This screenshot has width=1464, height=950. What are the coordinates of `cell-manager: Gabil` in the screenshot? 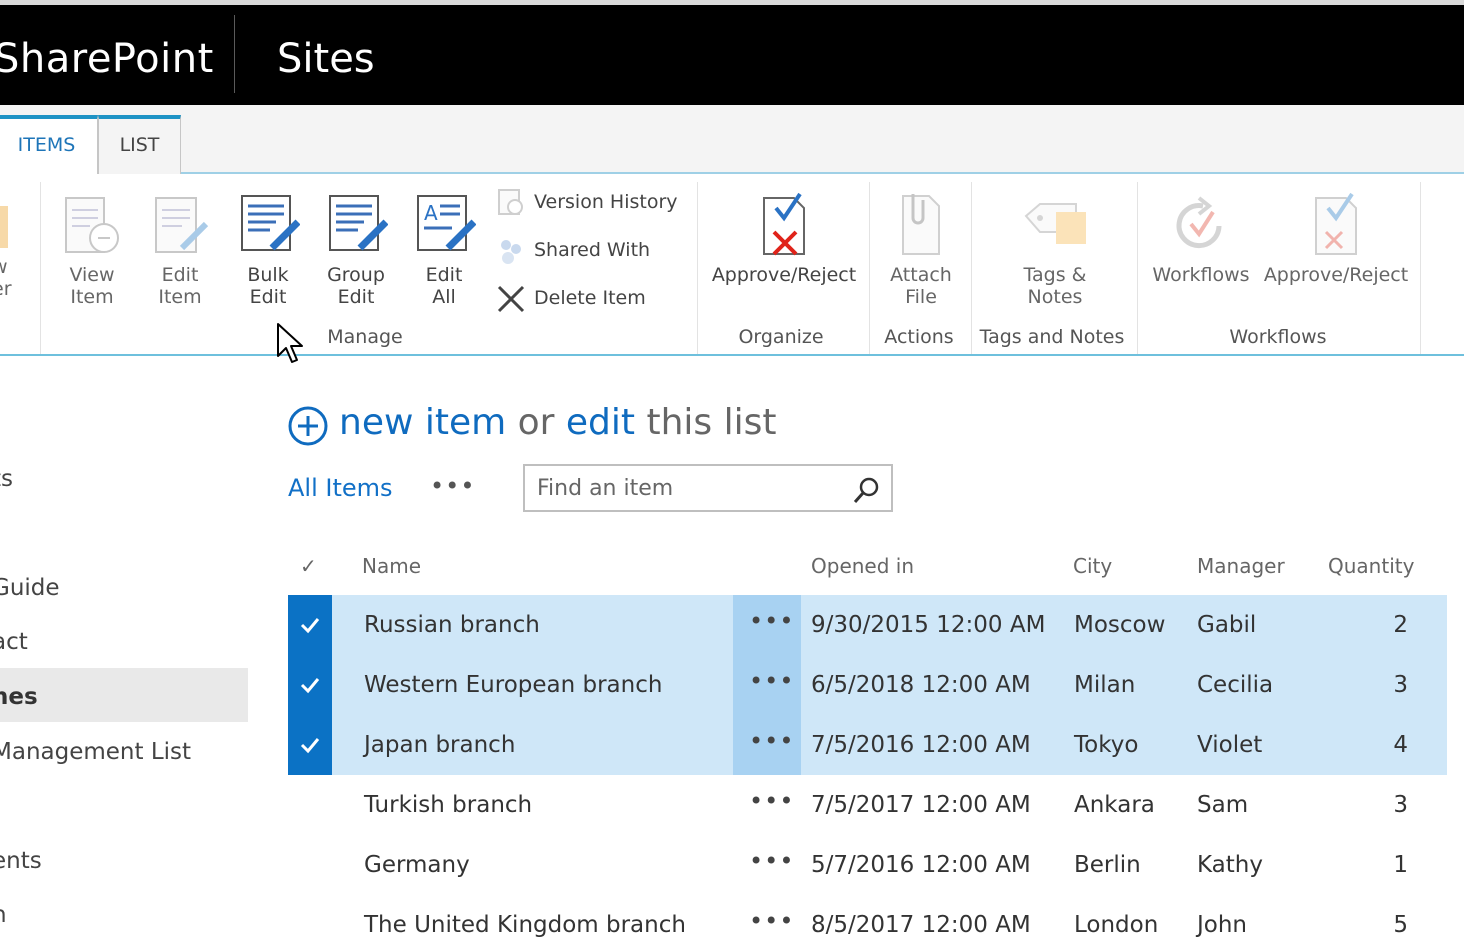 It's located at (1227, 625).